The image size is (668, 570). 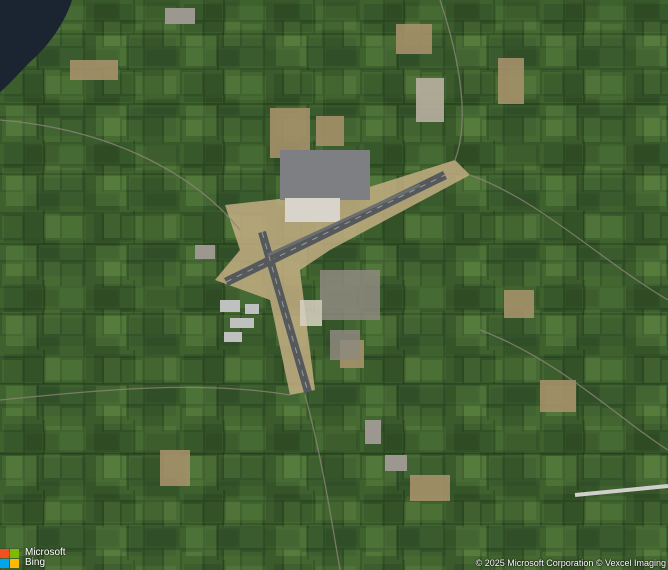 I want to click on brand-line2: Bing, so click(x=35, y=562).